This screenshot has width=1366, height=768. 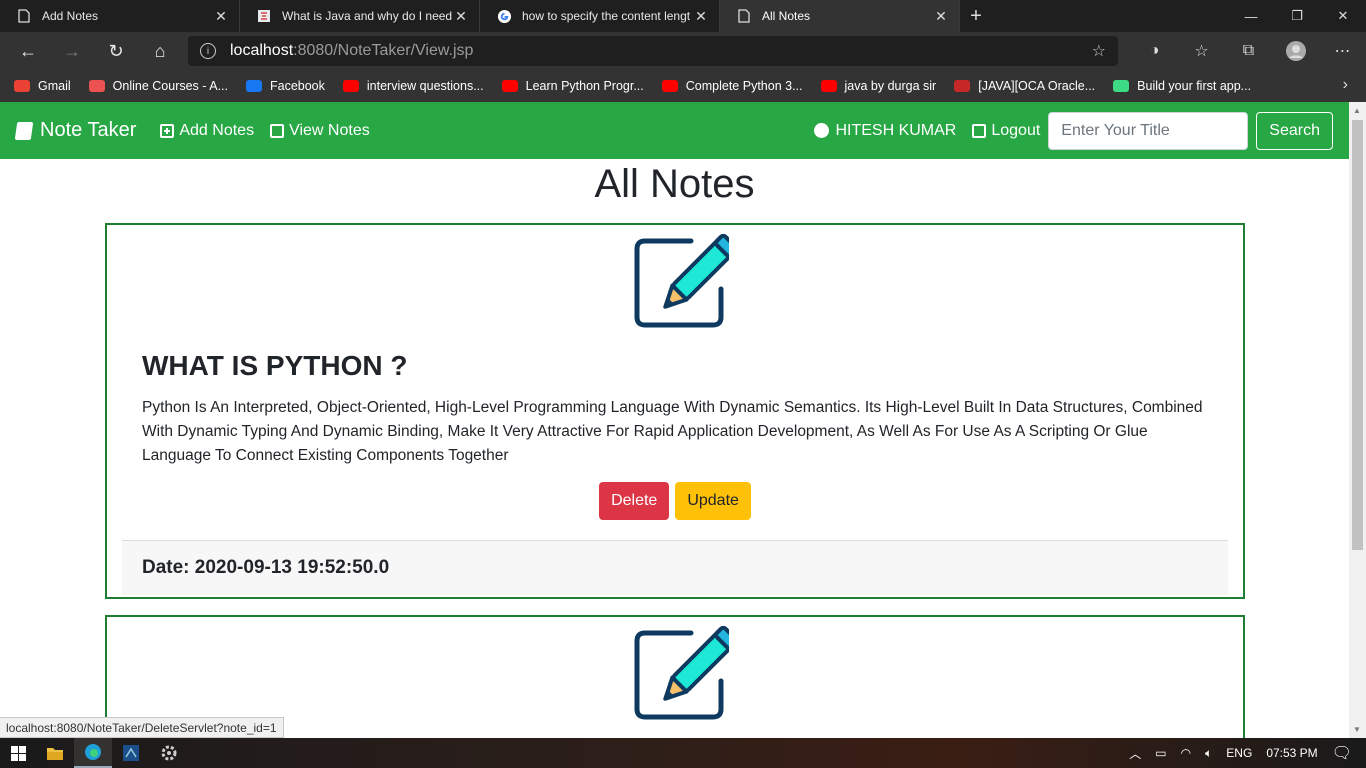 What do you see at coordinates (1343, 16) in the screenshot?
I see `close-window-icon: ✕` at bounding box center [1343, 16].